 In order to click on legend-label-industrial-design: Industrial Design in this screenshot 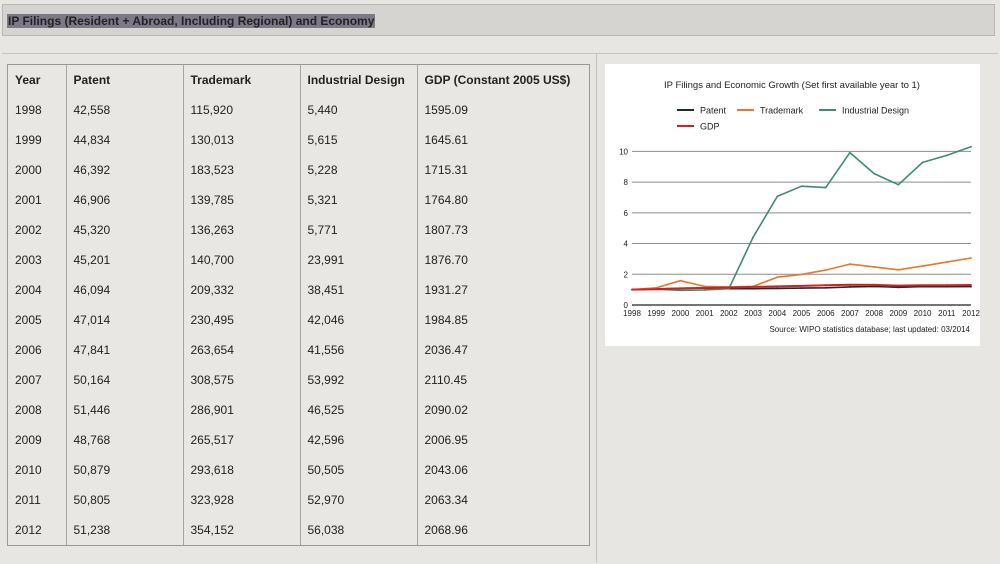, I will do `click(875, 111)`.